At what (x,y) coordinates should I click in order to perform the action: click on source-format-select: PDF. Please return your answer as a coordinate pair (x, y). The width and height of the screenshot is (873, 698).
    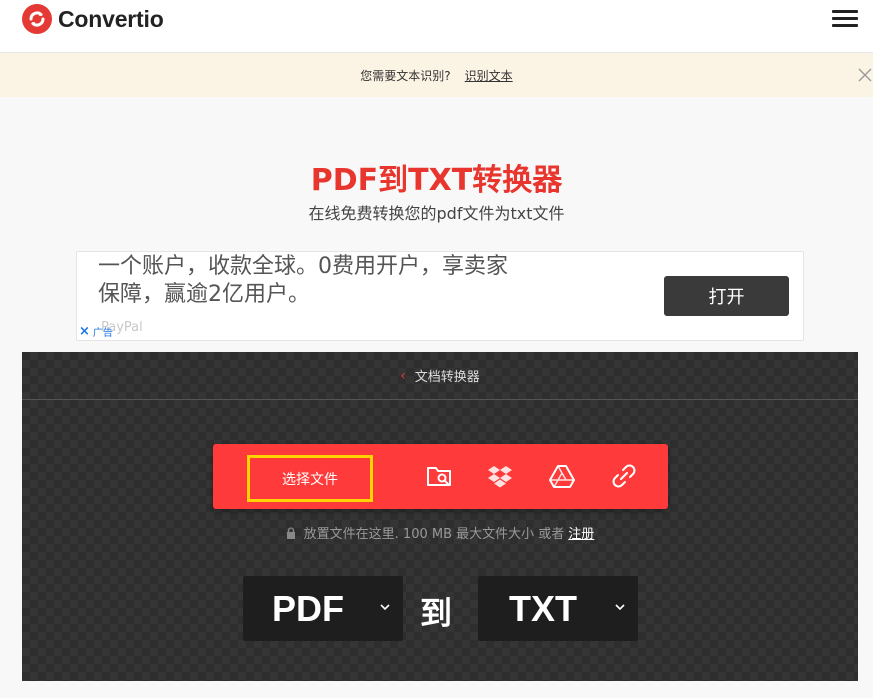
    Looking at the image, I should click on (323, 608).